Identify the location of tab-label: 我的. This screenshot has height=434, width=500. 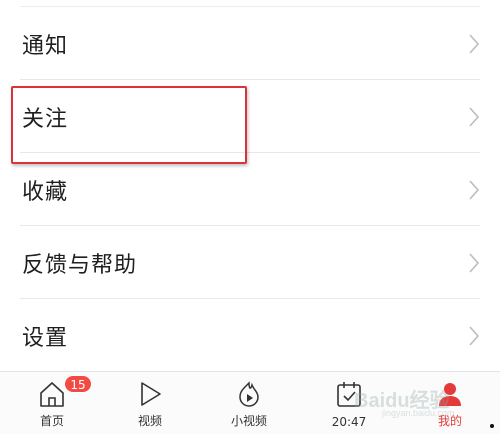
(449, 421).